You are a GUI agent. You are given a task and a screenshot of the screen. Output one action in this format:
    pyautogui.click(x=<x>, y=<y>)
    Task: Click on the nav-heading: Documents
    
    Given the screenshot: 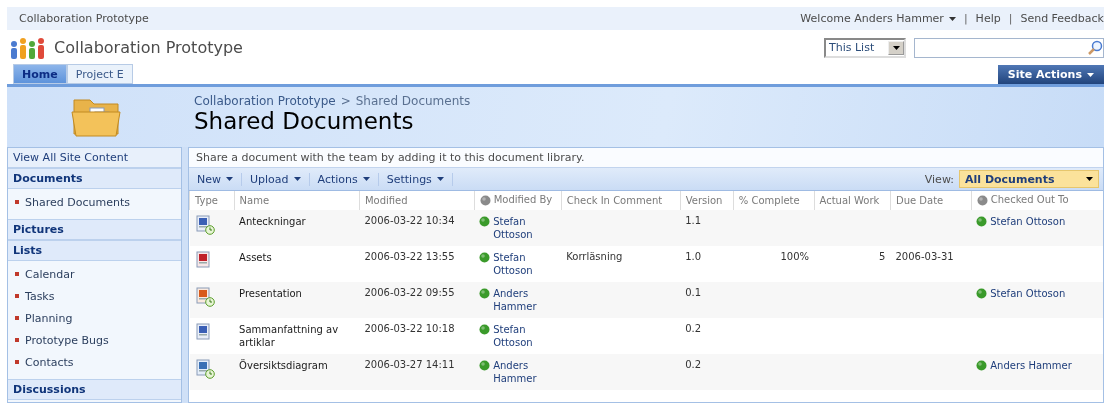 What is the action you would take?
    pyautogui.click(x=94, y=178)
    